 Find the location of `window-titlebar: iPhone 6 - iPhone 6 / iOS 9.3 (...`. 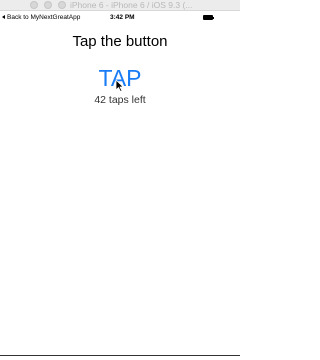

window-titlebar: iPhone 6 - iPhone 6 / iOS 9.3 (... is located at coordinates (120, 5).